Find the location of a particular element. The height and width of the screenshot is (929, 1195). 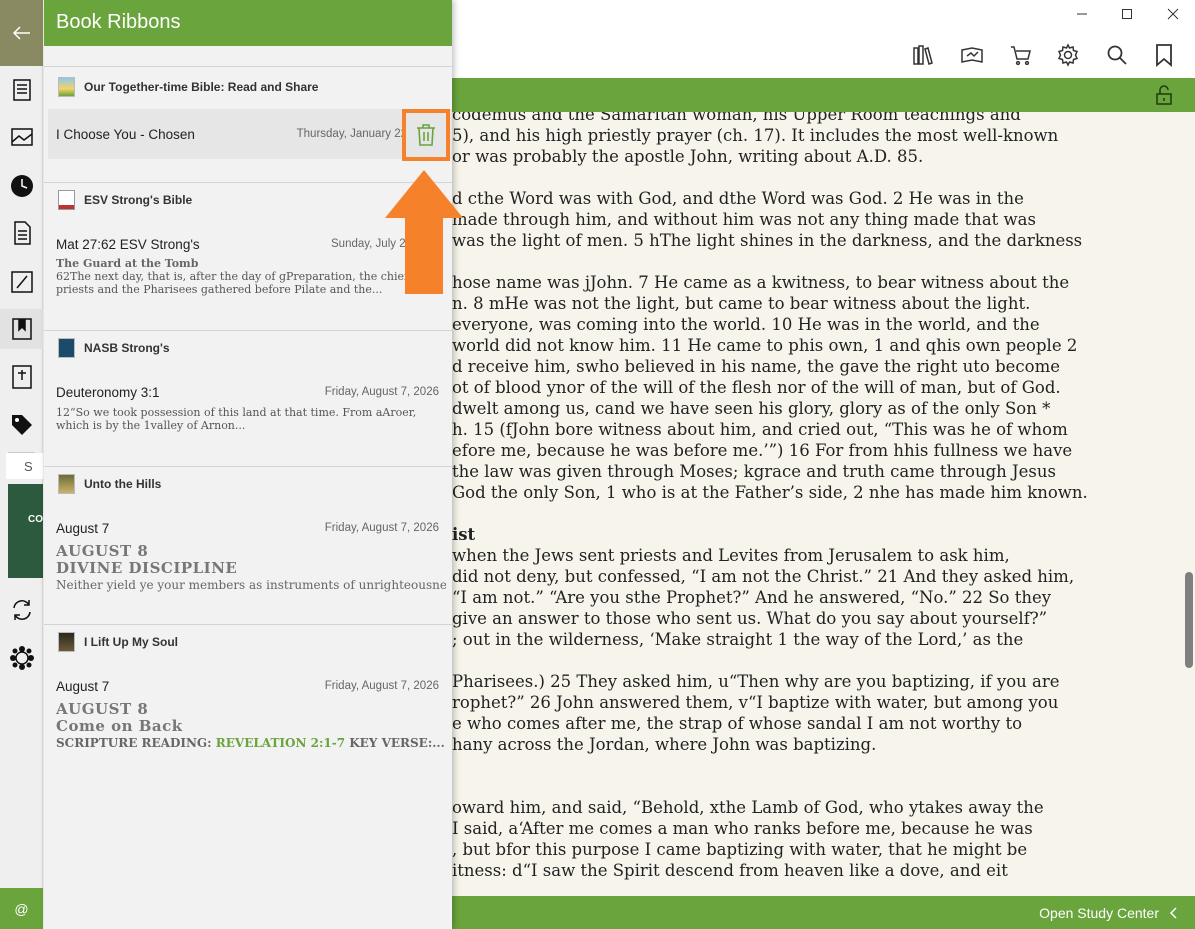

minimize-button is located at coordinates (1082, 14).